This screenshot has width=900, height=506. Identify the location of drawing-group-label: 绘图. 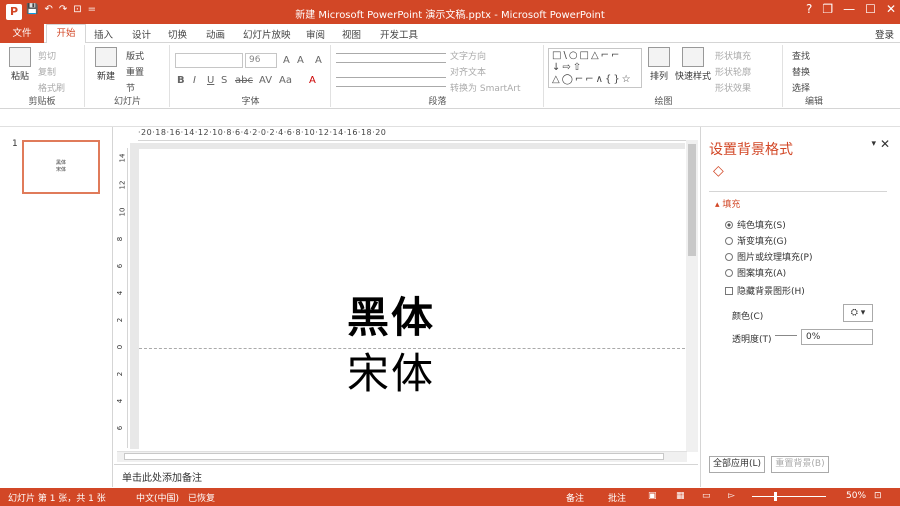
(663, 102).